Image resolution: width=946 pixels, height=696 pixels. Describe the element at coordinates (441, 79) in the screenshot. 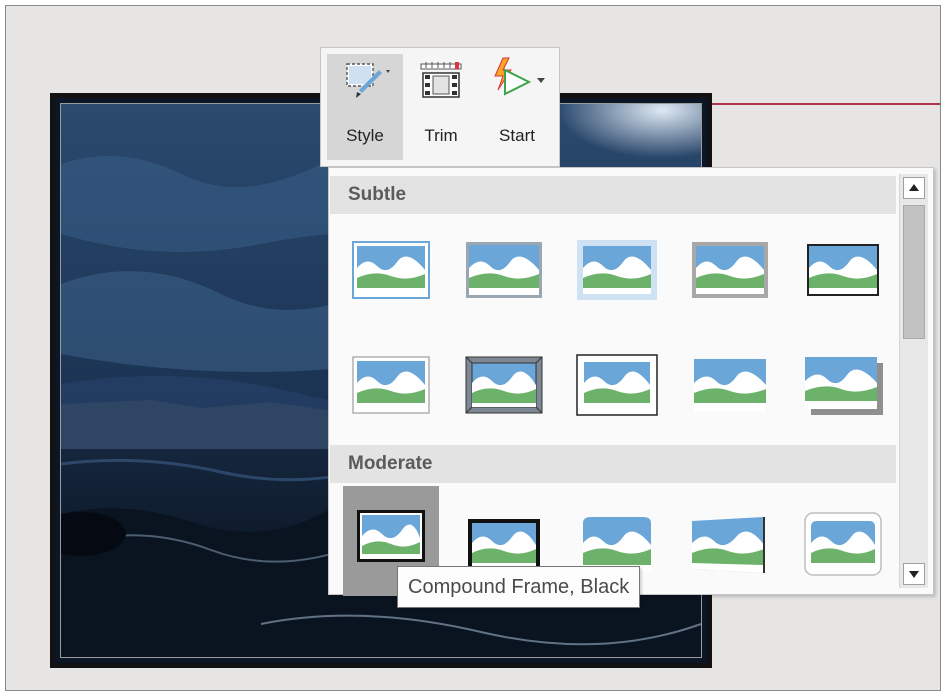

I see `trim-video-icon` at that location.